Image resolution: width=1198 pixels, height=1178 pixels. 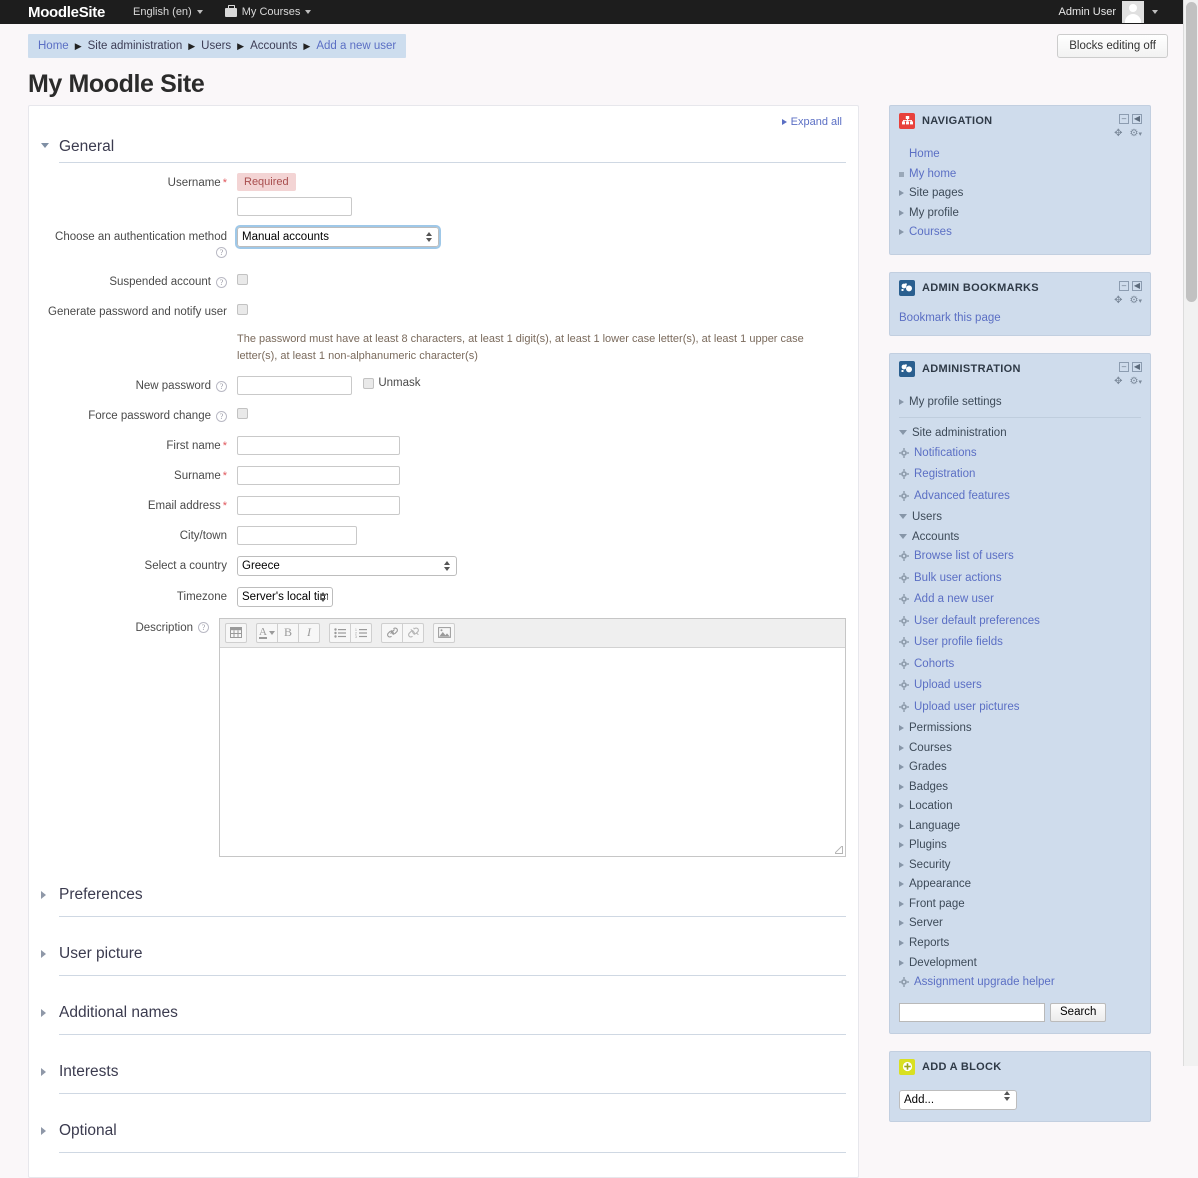 What do you see at coordinates (1020, 944) in the screenshot?
I see `admin-tree-item: Reports` at bounding box center [1020, 944].